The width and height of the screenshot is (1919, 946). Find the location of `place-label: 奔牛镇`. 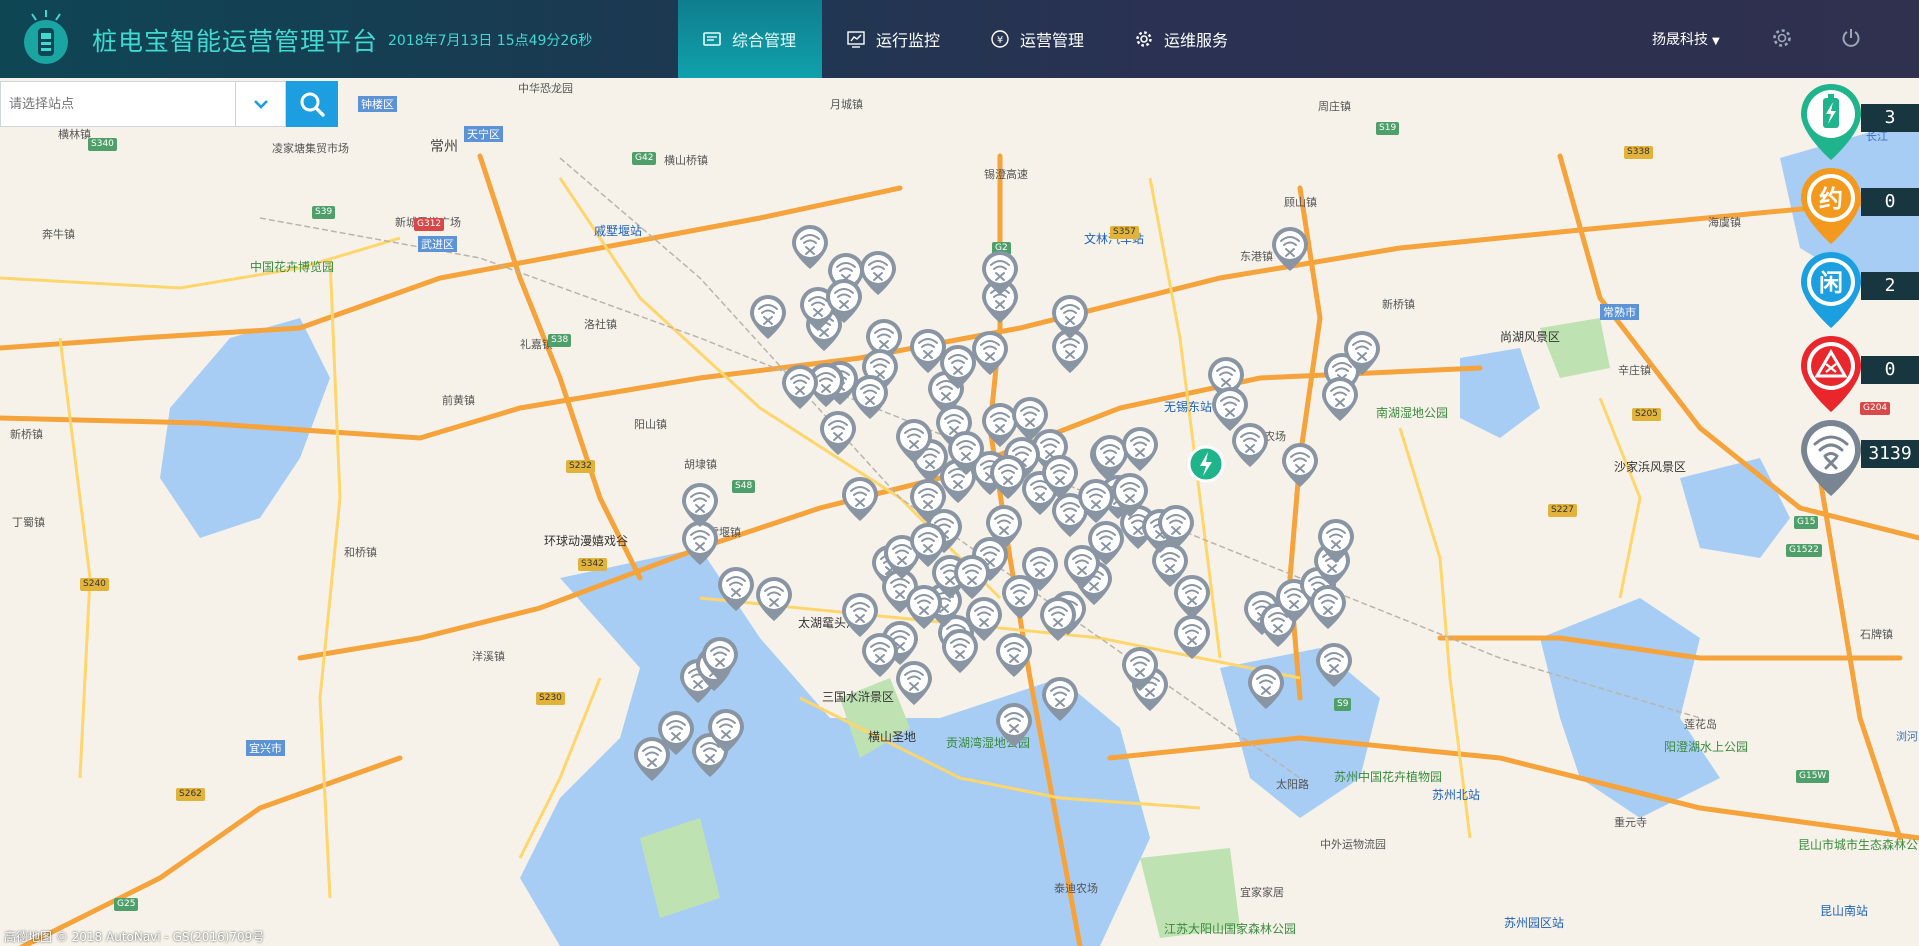

place-label: 奔牛镇 is located at coordinates (58, 234).